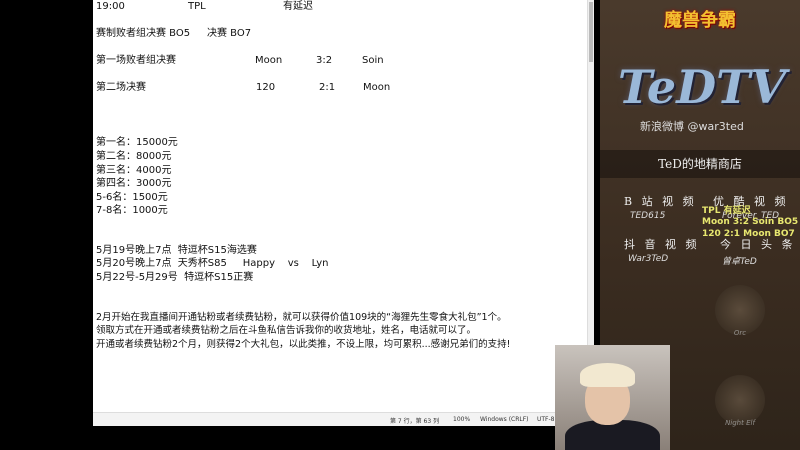 Image resolution: width=800 pixels, height=450 pixels. I want to click on streamer-hat, so click(607, 375).